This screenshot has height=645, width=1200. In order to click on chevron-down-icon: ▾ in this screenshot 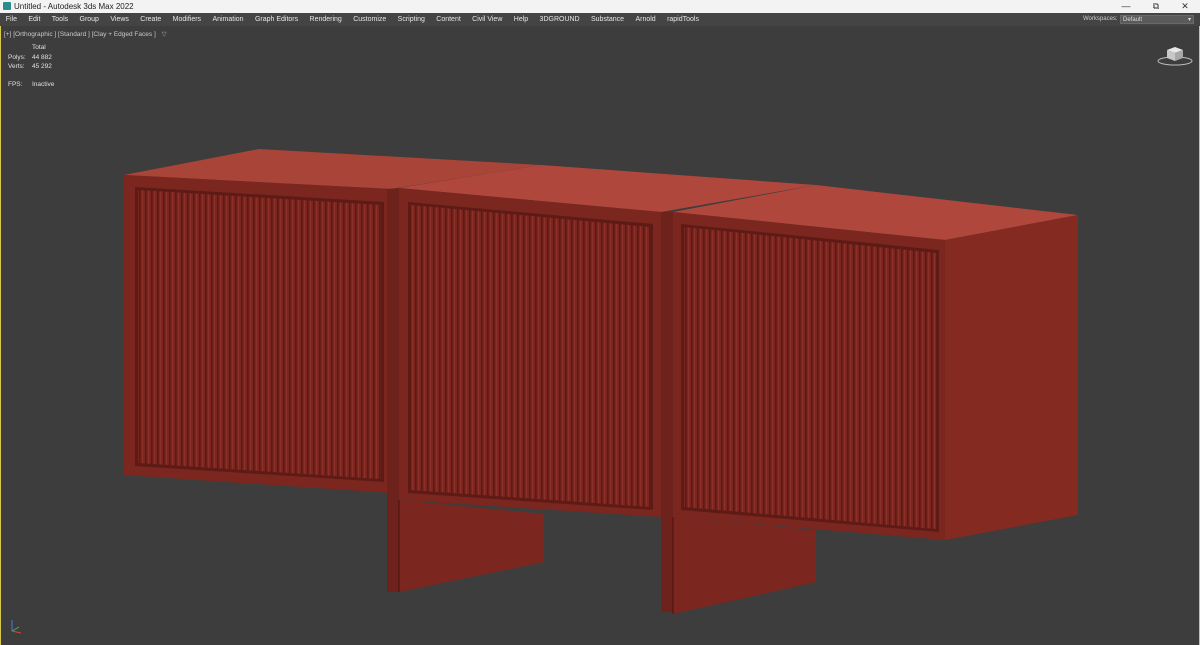, I will do `click(1189, 20)`.